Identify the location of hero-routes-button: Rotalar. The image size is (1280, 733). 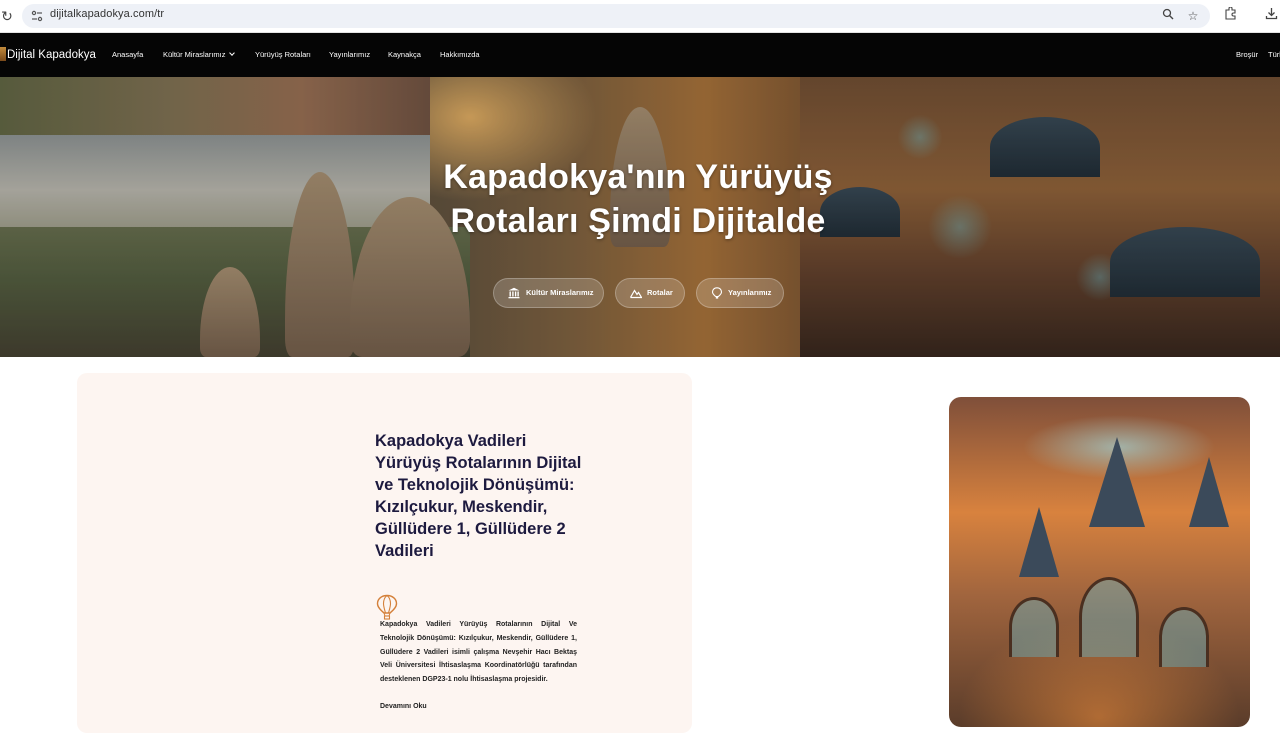
(650, 293).